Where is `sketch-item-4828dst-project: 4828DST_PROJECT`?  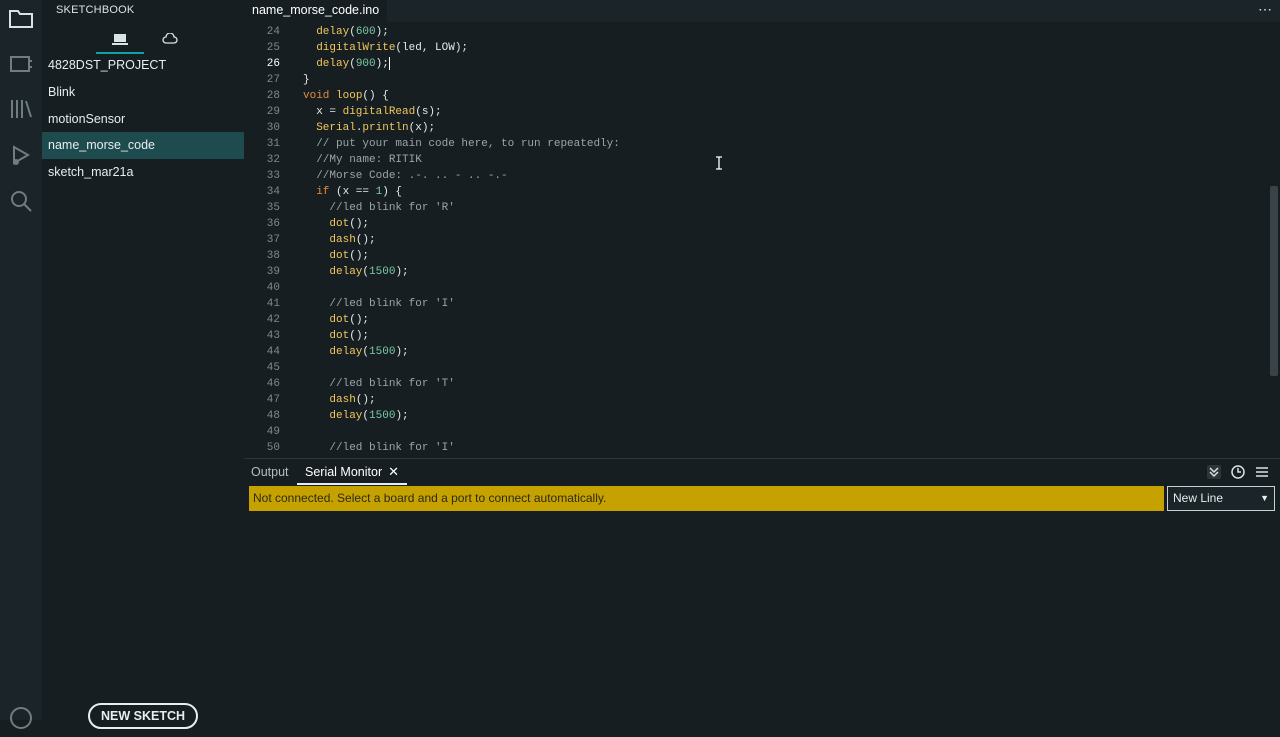
sketch-item-4828dst-project: 4828DST_PROJECT is located at coordinates (143, 65).